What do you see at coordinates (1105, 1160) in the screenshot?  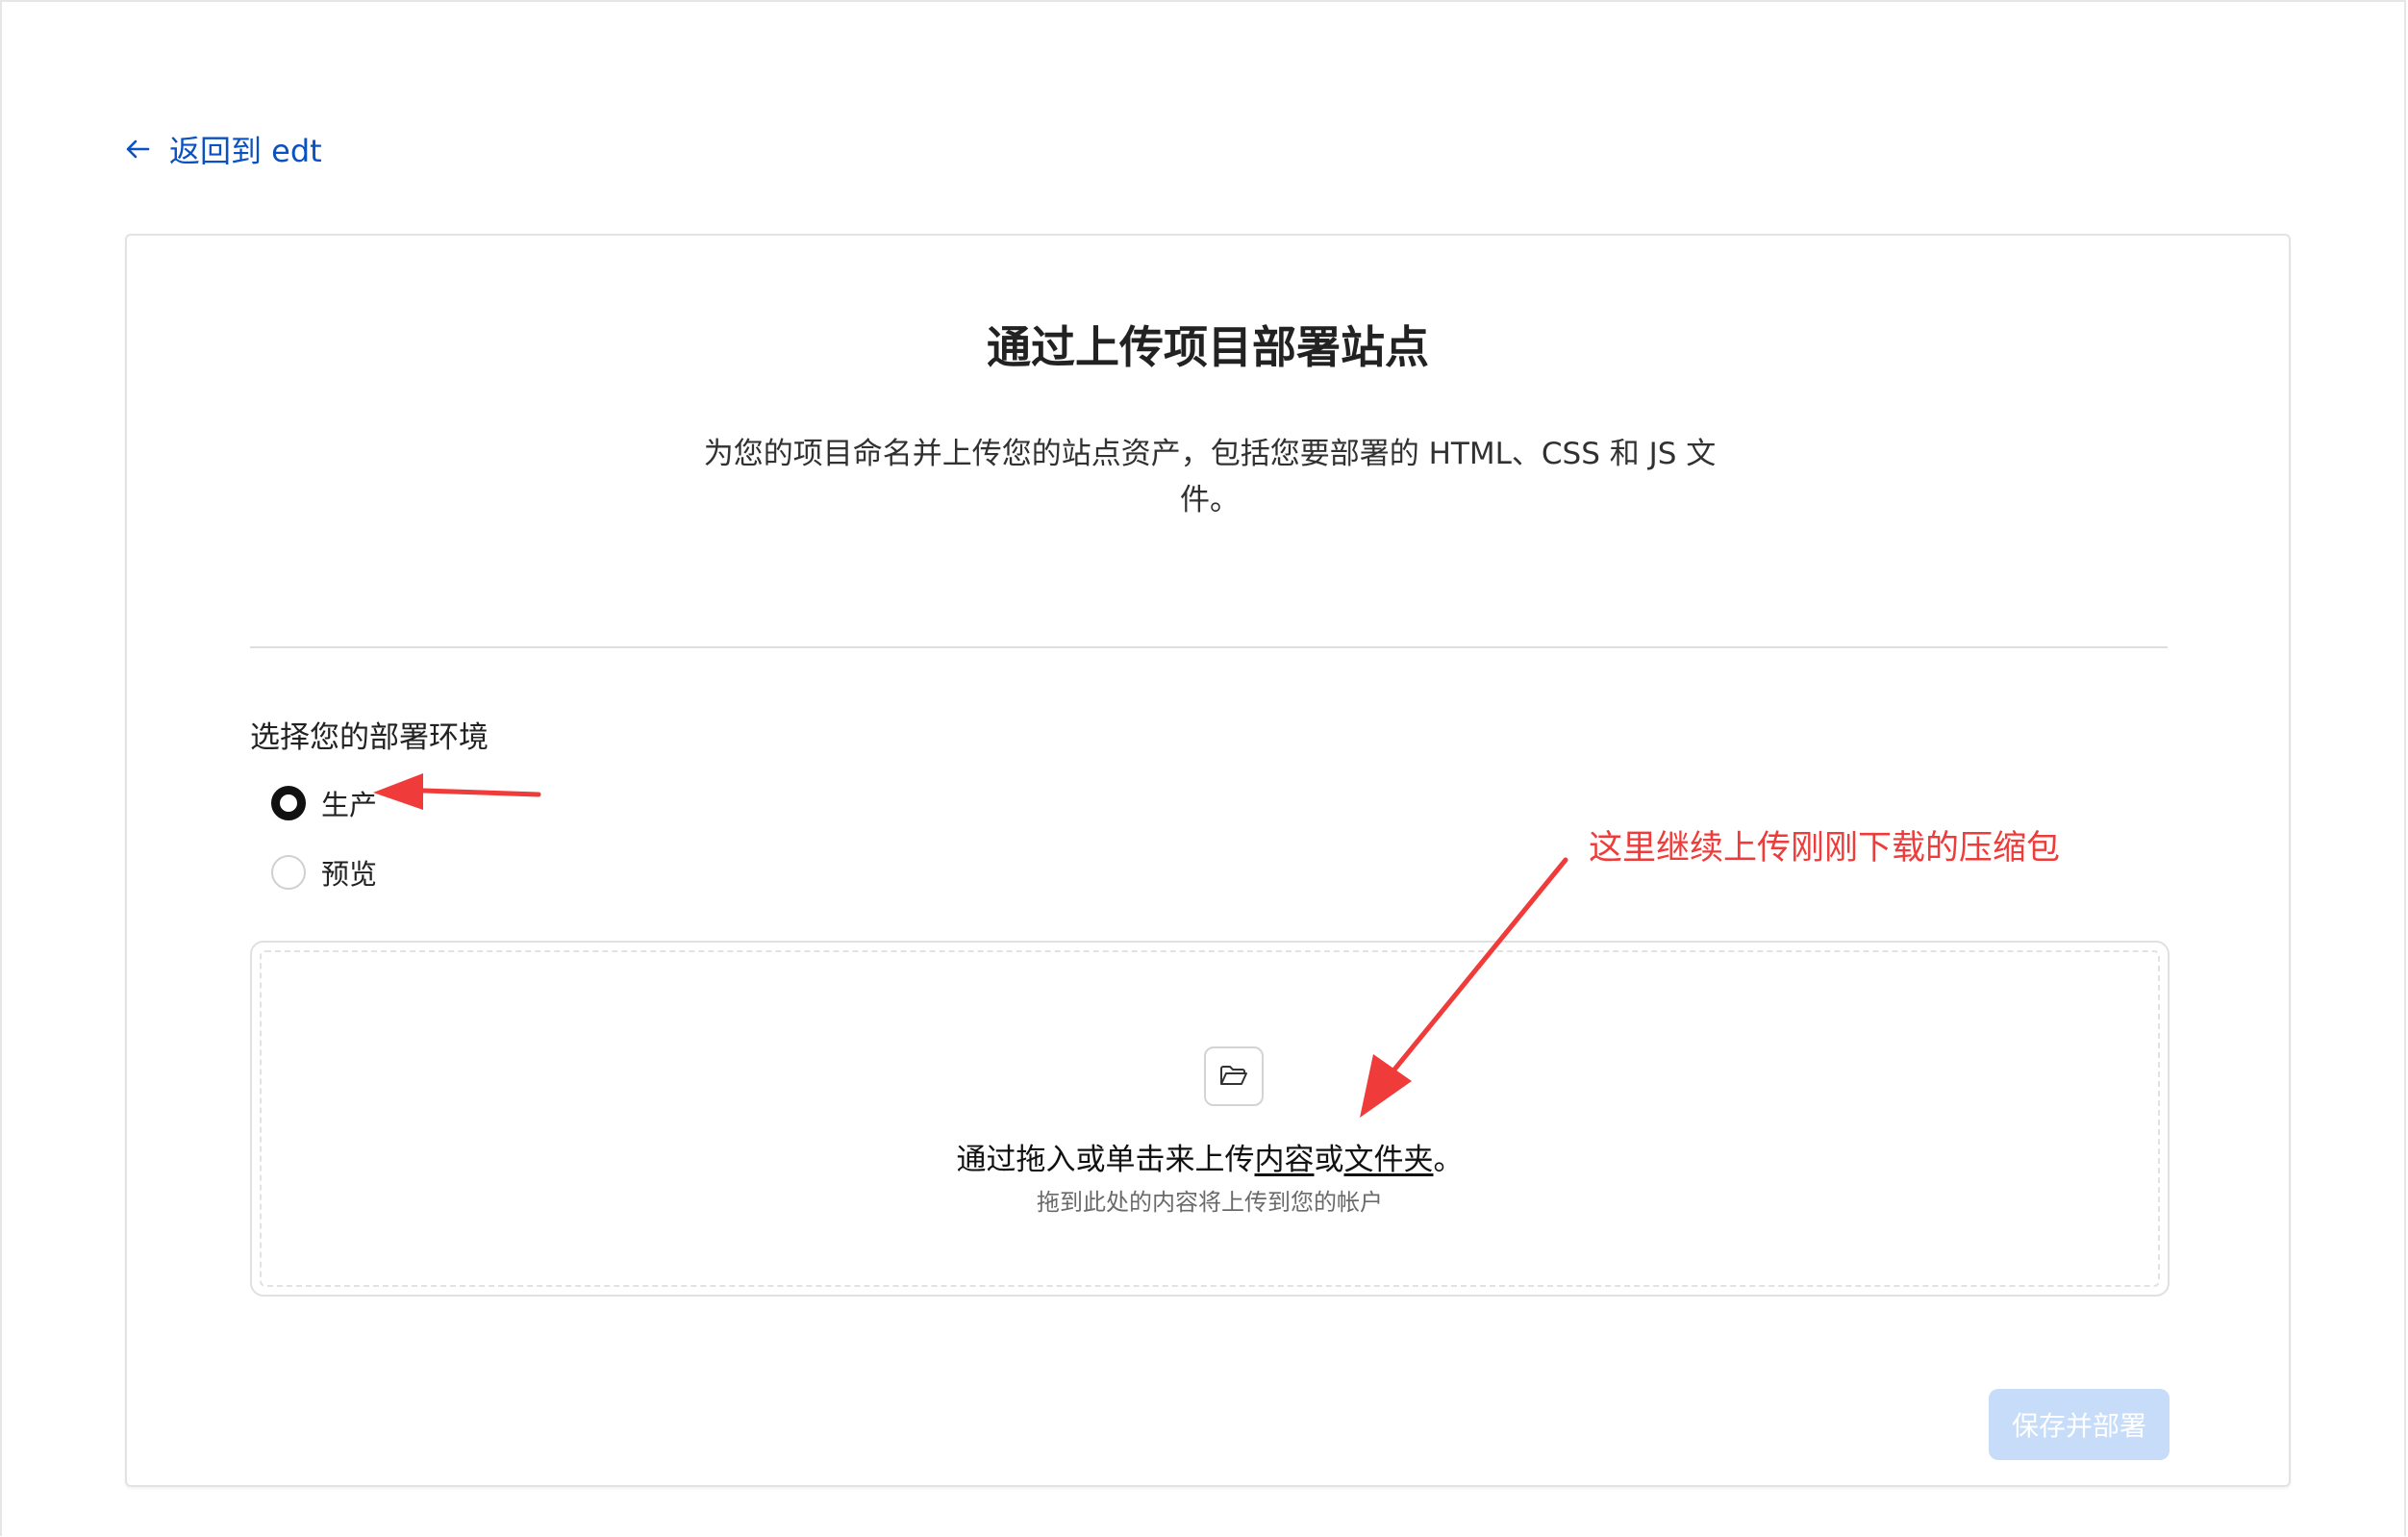 I see `upload-text-prefix: 通过拖入或单击来上传` at bounding box center [1105, 1160].